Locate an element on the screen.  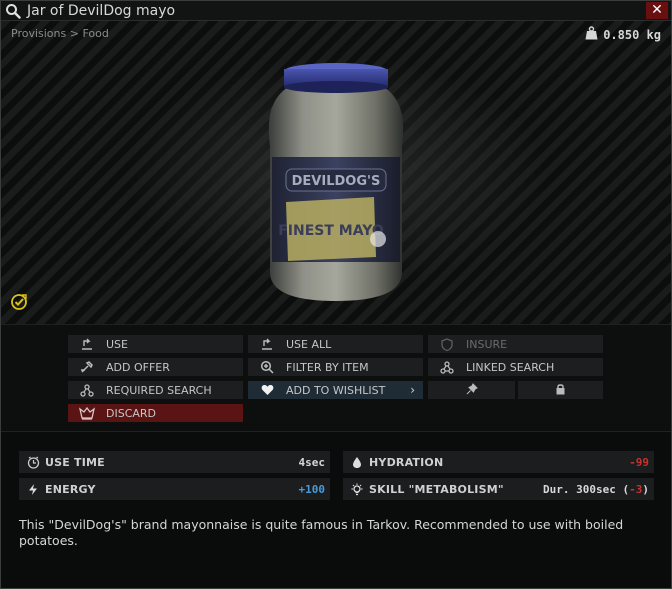
stat-skill-value-accent: -3 is located at coordinates (636, 489).